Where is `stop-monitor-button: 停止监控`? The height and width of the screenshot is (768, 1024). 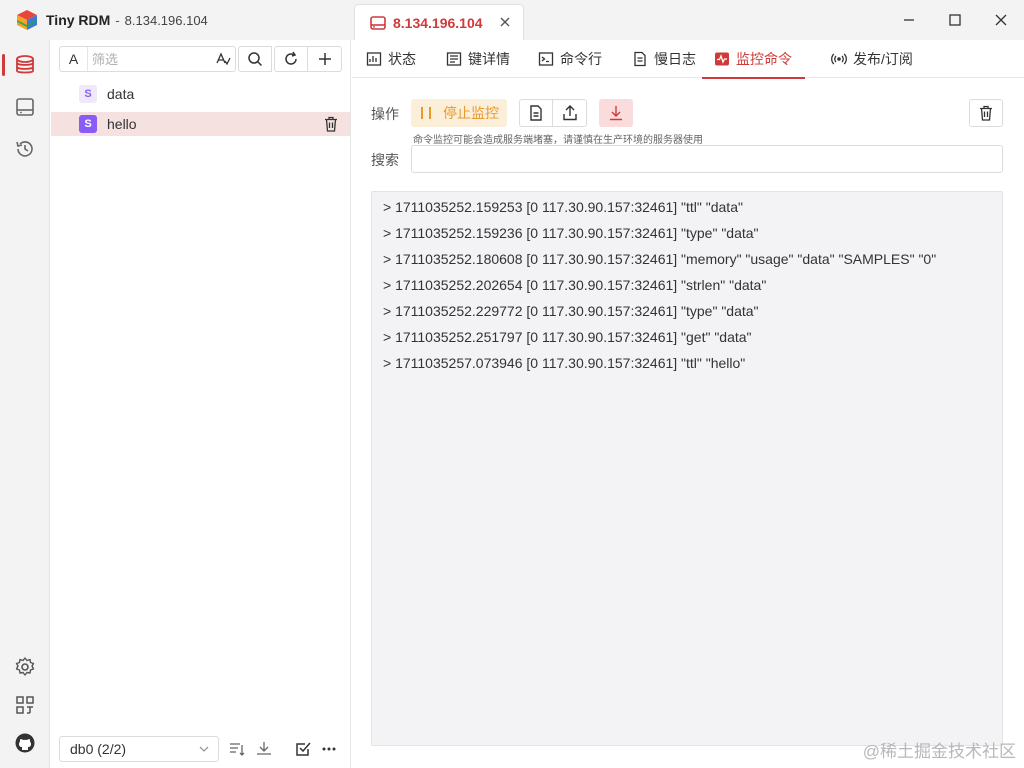
stop-monitor-button: 停止监控 is located at coordinates (459, 113).